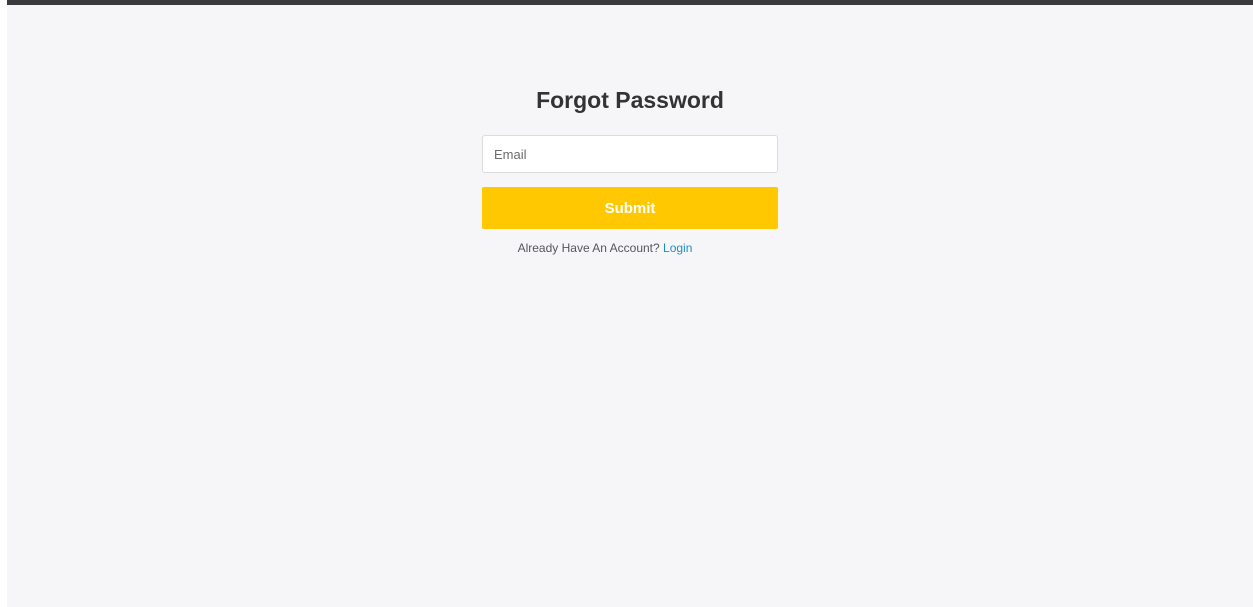 The height and width of the screenshot is (607, 1253). Describe the element at coordinates (630, 154) in the screenshot. I see `email-field` at that location.